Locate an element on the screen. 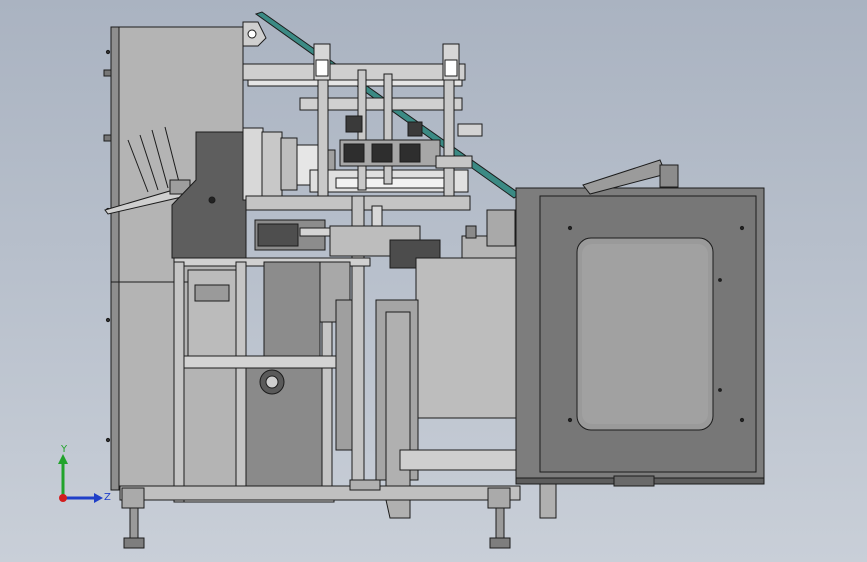 The width and height of the screenshot is (867, 562). gripper-row is located at coordinates (411, 142).